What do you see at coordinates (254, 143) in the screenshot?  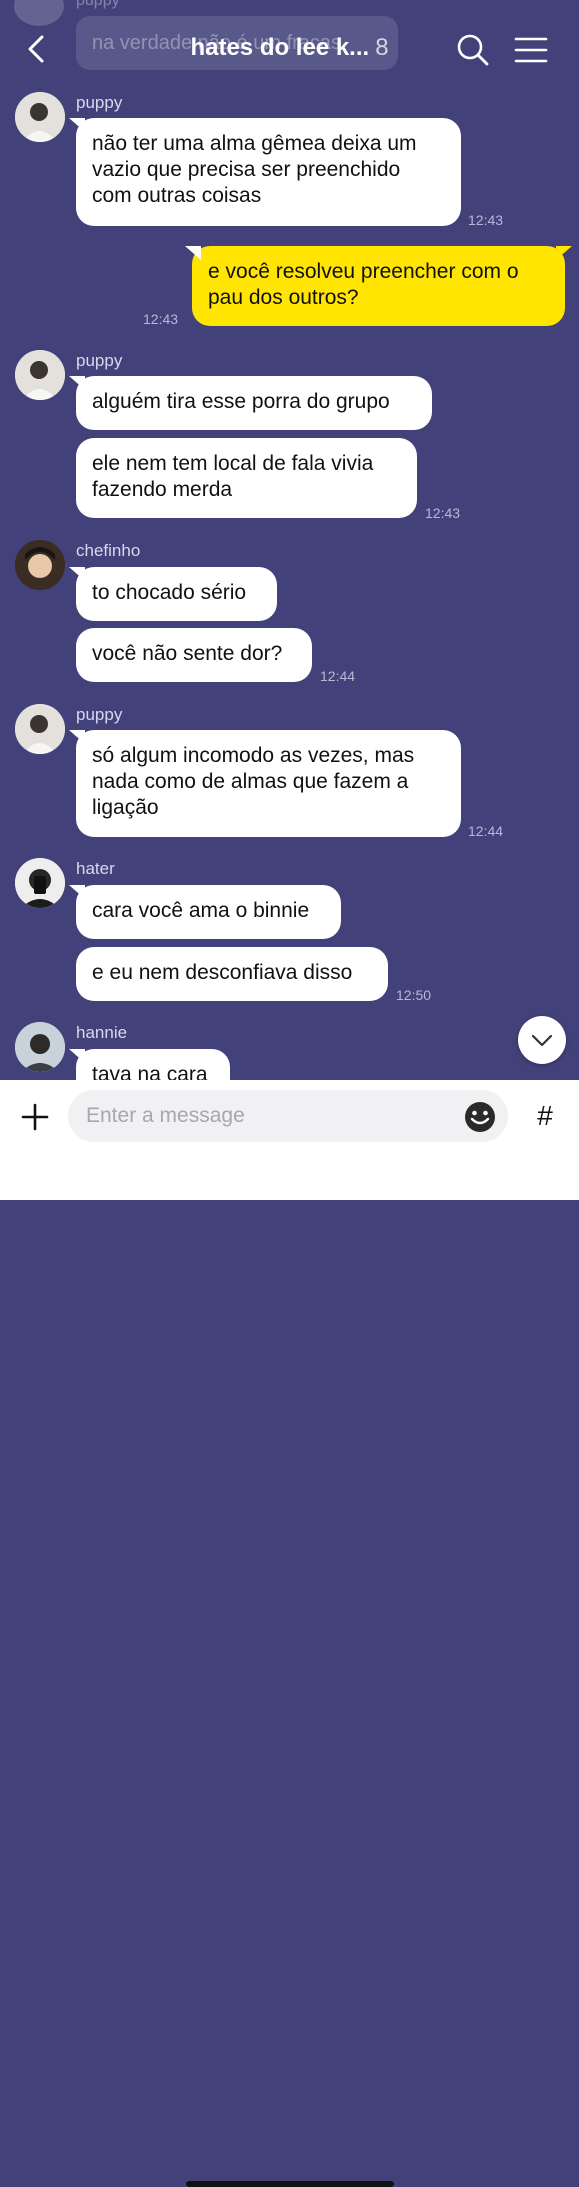 I see `message-text: não ter uma alma gêmea deixa um` at bounding box center [254, 143].